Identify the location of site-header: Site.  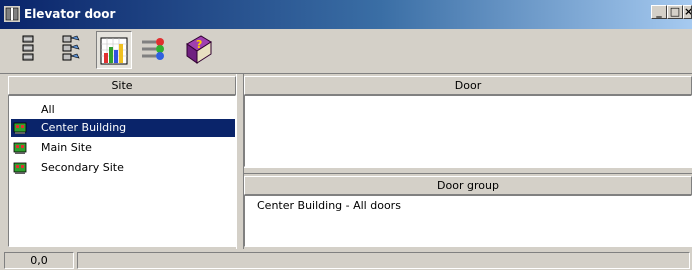
(122, 85).